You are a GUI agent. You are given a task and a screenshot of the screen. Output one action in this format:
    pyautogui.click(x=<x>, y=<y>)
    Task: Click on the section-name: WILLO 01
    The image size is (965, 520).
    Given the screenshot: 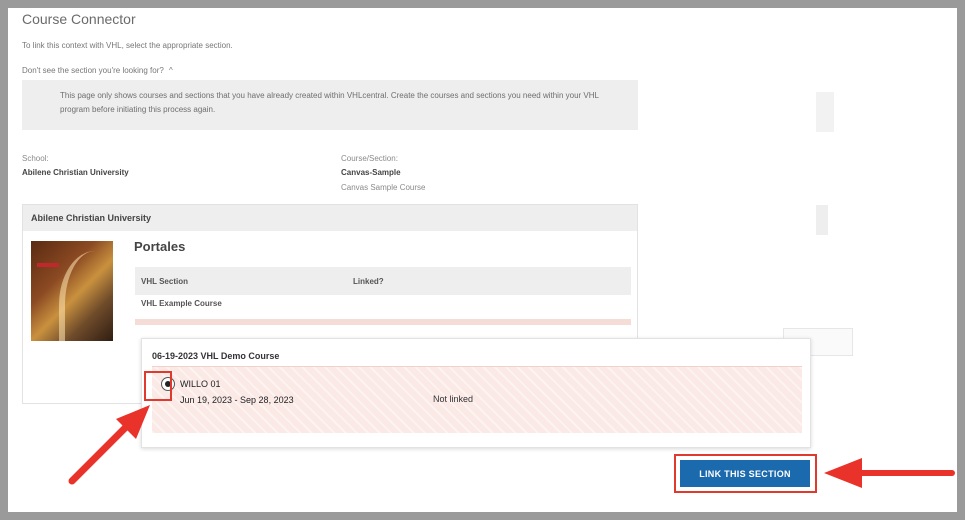 What is the action you would take?
    pyautogui.click(x=200, y=384)
    